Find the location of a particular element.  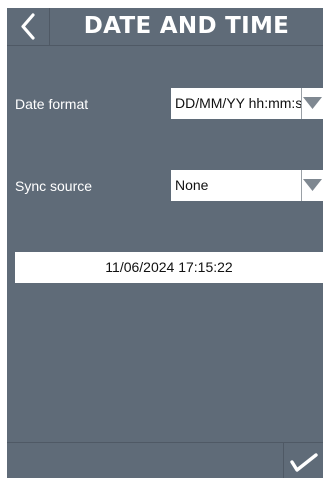

back-button is located at coordinates (28, 26).